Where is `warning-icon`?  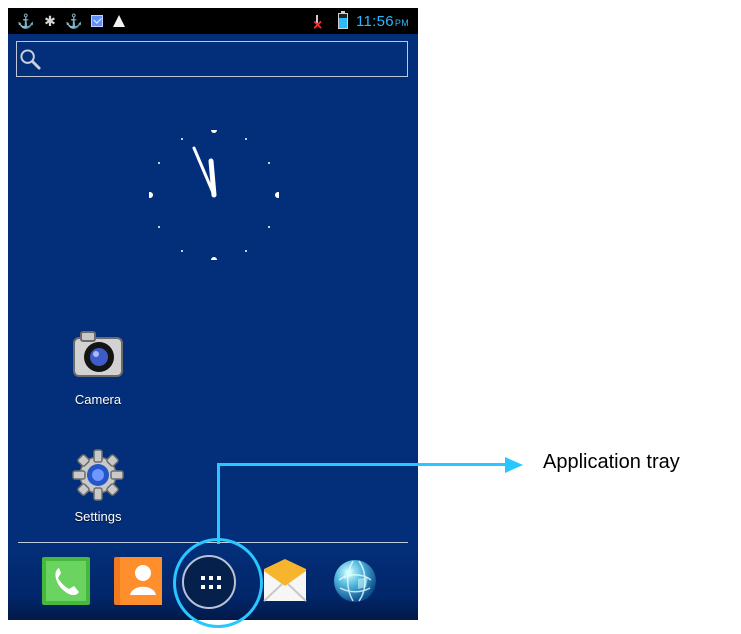 warning-icon is located at coordinates (119, 21).